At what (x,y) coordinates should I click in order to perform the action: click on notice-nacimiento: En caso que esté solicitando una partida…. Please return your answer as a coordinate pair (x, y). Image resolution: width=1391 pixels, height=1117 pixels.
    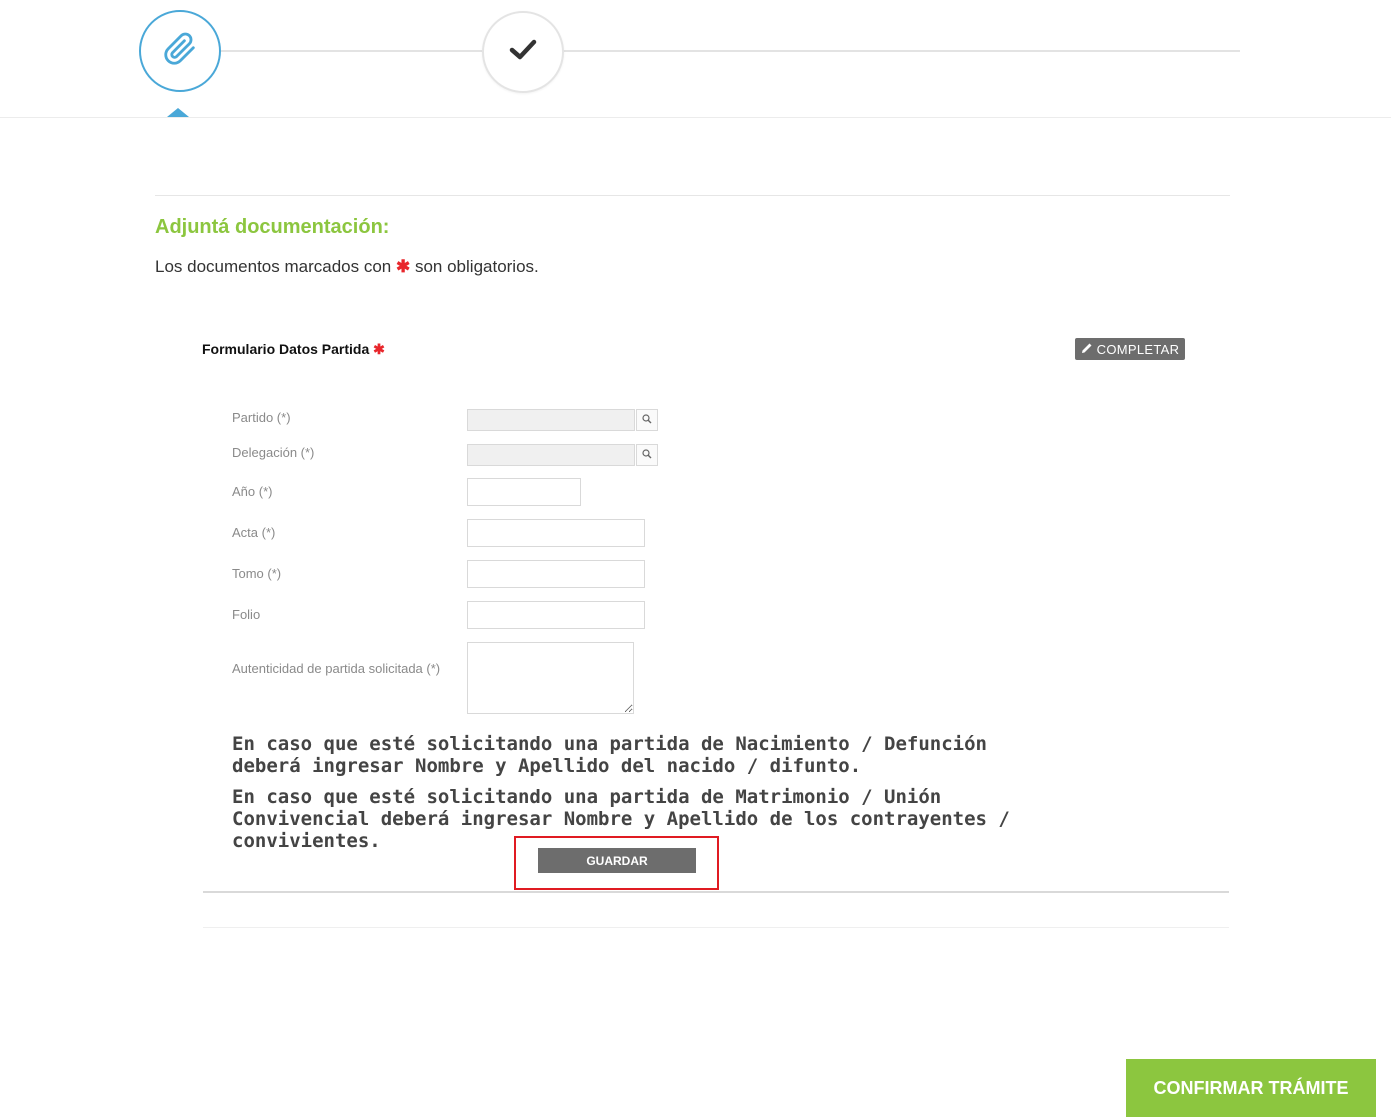
    Looking at the image, I should click on (609, 755).